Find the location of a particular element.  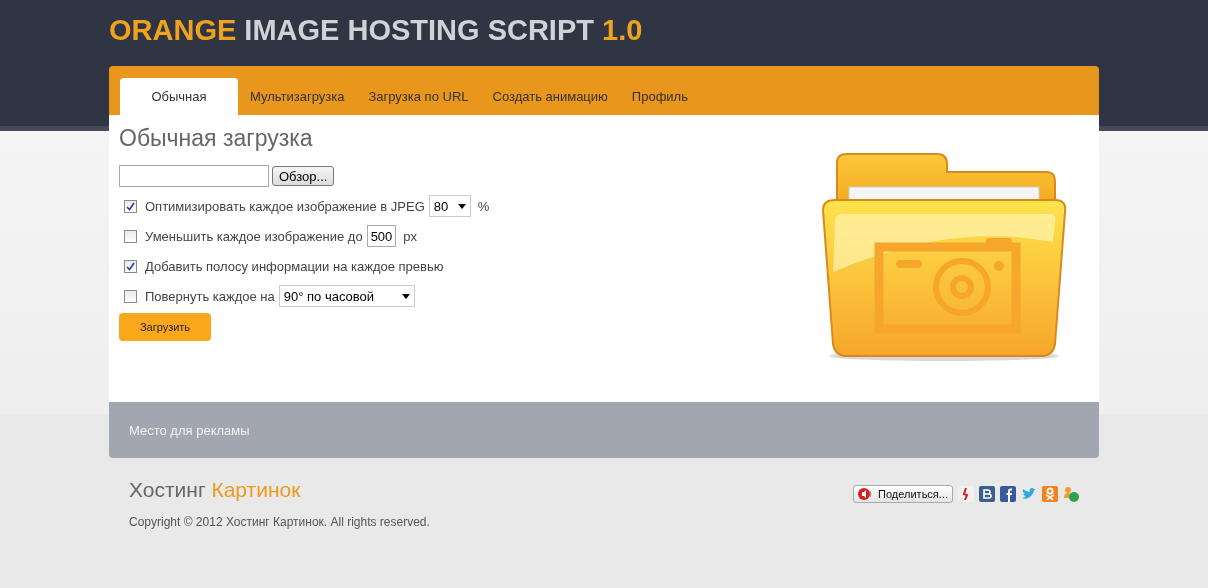

nav-tab: Создать анимацию is located at coordinates (550, 96).